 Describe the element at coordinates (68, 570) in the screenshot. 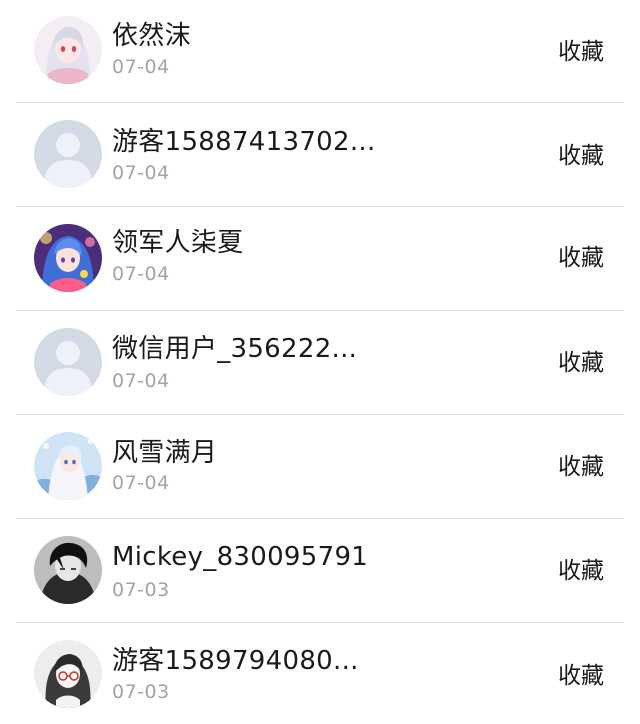

I see `grayscale-boy-avatar` at that location.